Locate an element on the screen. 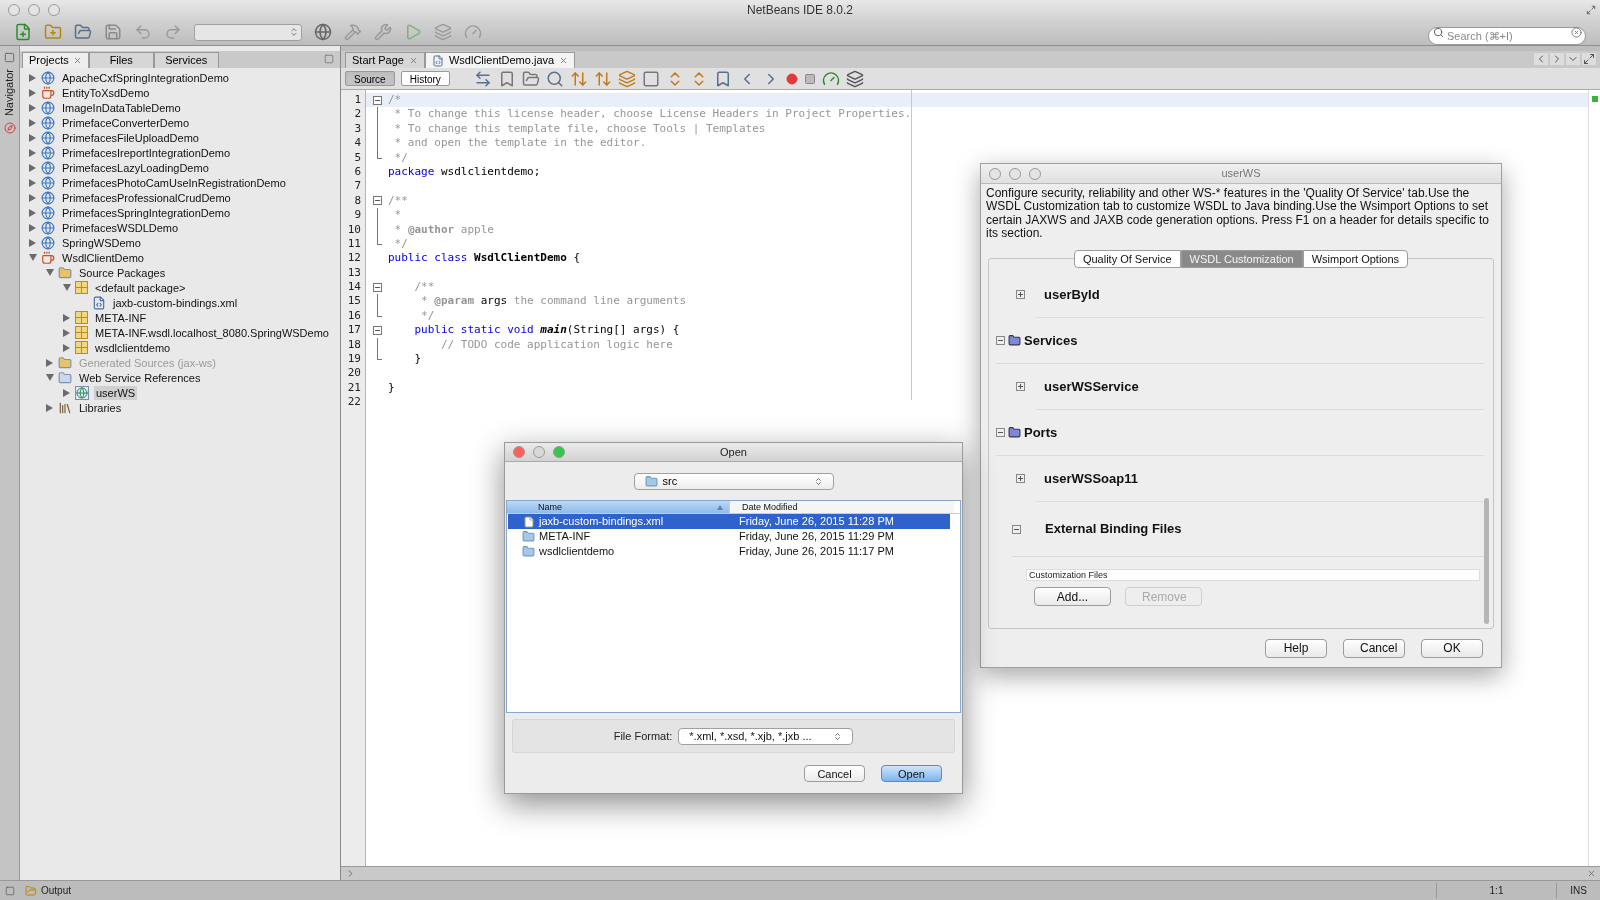 This screenshot has width=1600, height=900. dialog-tab: Quality Of Service is located at coordinates (1127, 259).